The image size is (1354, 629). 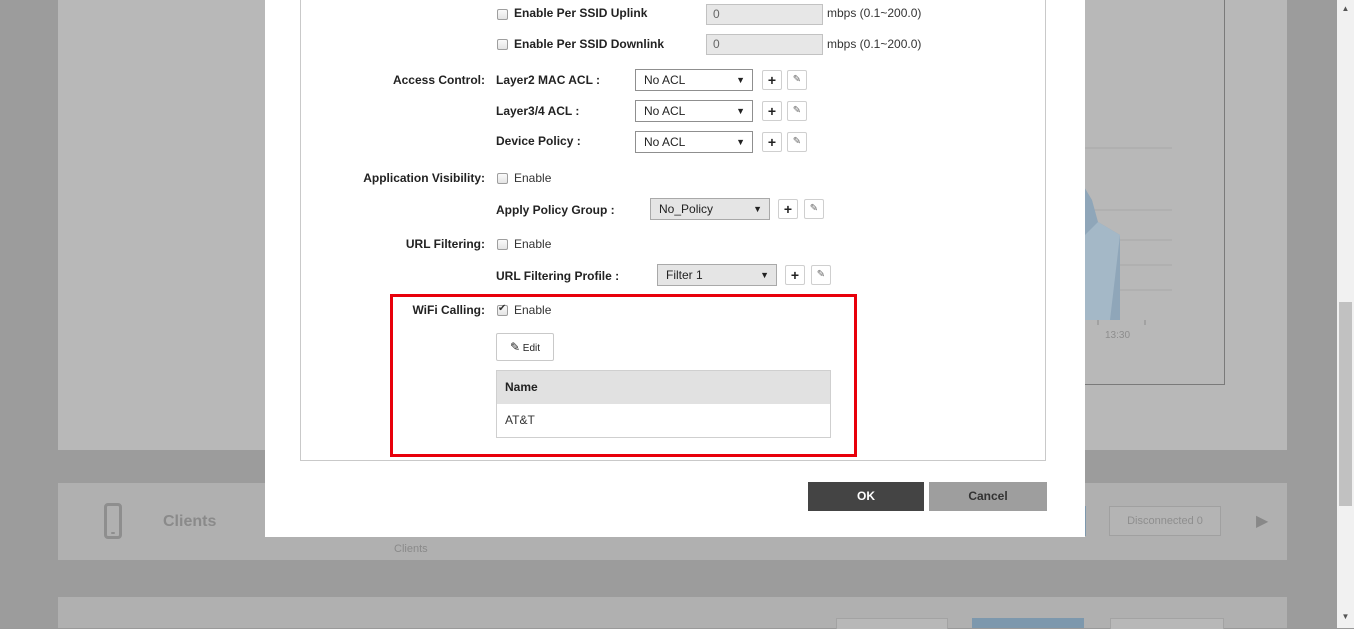 I want to click on phone-icon, so click(x=113, y=521).